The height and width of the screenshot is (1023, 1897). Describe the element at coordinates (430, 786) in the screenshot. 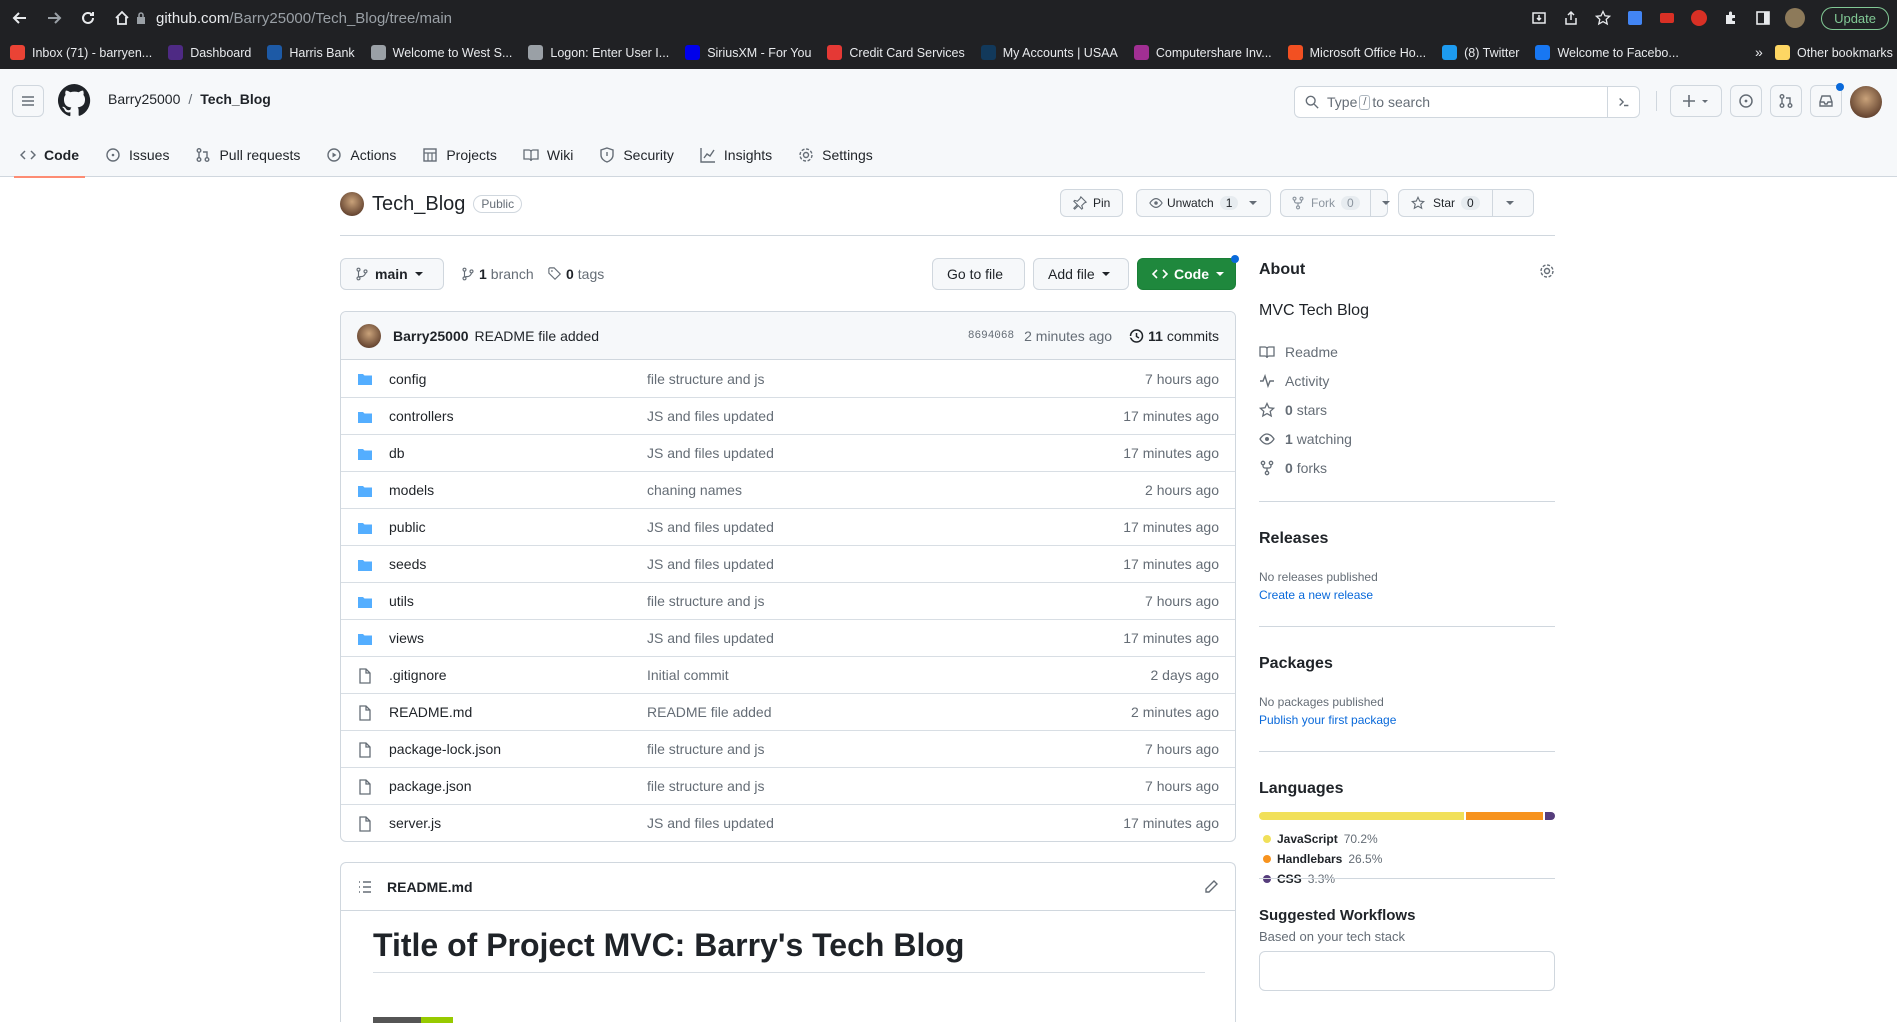

I see `file-name-link: package.json` at that location.